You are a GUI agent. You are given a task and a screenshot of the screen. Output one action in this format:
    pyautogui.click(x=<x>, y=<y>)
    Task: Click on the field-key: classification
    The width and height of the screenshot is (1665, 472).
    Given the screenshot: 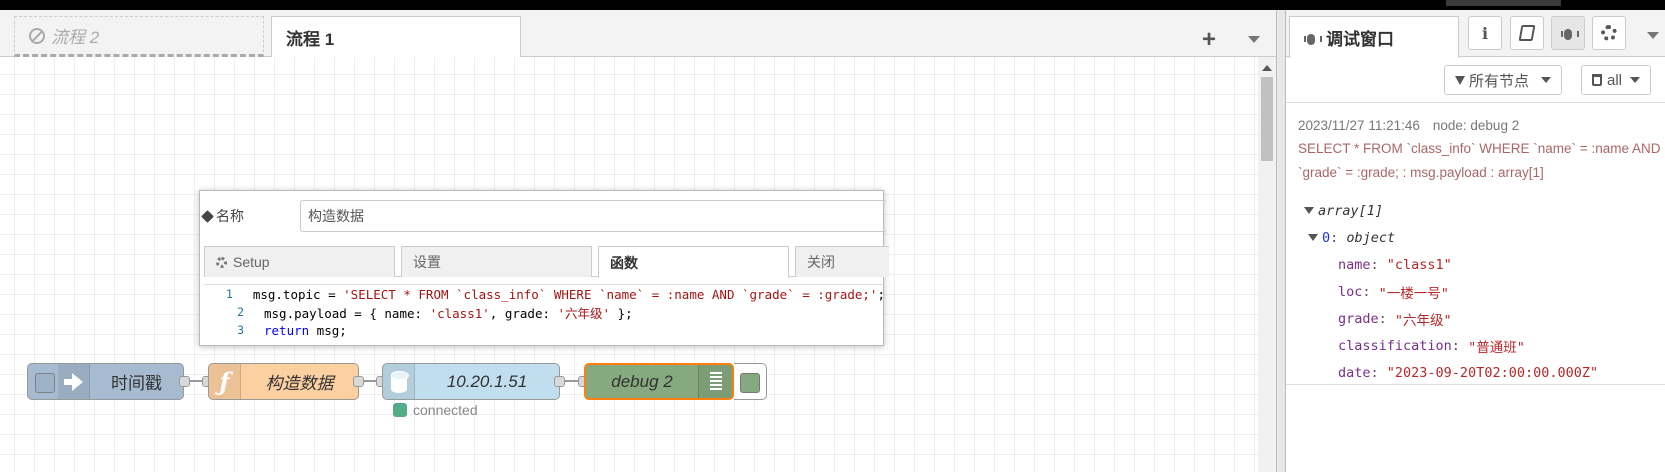 What is the action you would take?
    pyautogui.click(x=1395, y=345)
    